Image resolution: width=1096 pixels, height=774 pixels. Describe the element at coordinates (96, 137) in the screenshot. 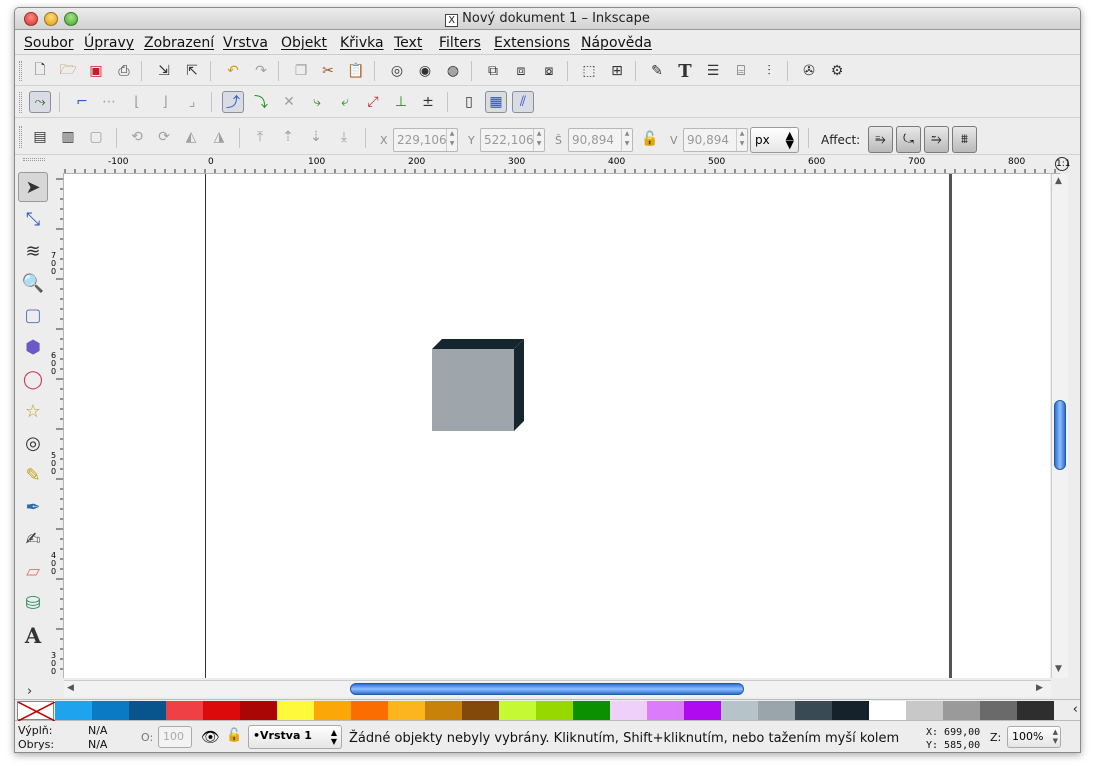

I see `deselect-icon: ▢` at that location.